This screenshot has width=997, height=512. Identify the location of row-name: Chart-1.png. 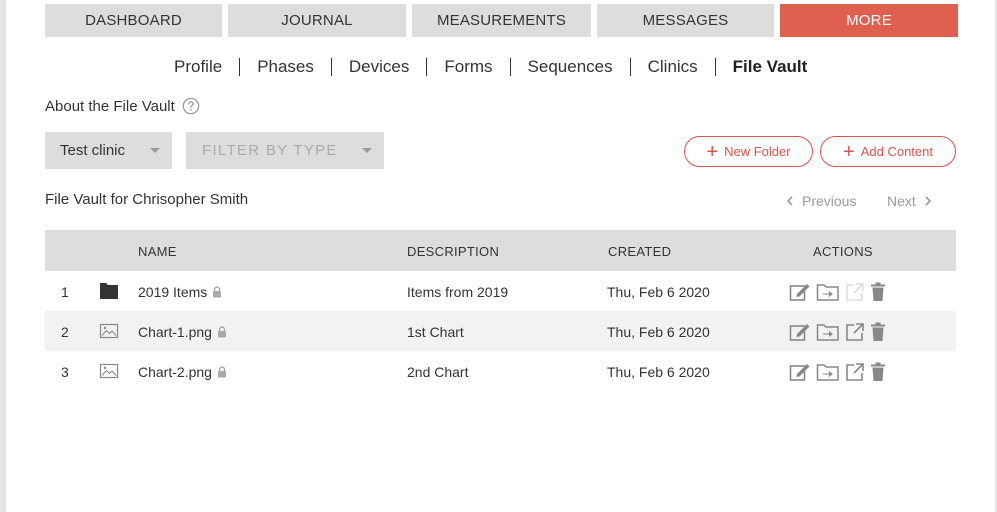
(182, 332).